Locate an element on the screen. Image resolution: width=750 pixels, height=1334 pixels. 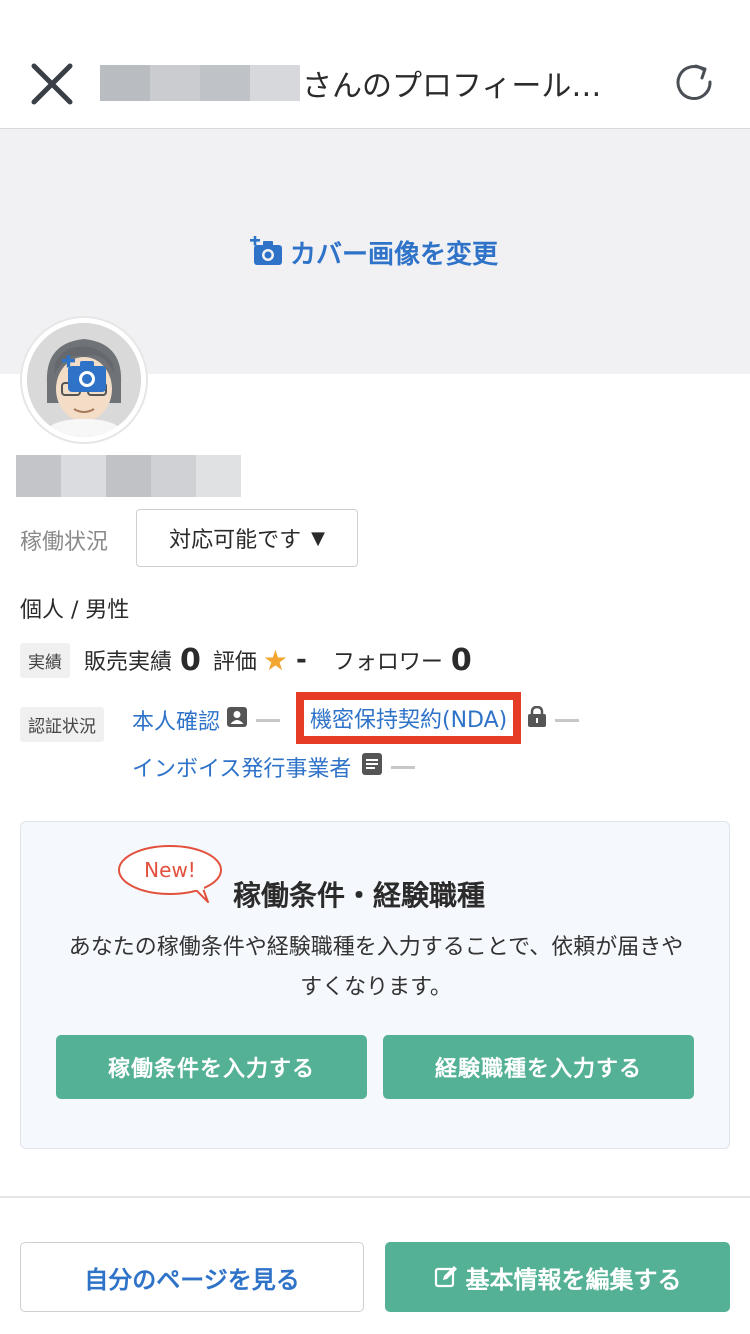
view-my-page-label: 自分のページを見る is located at coordinates (192, 1279).